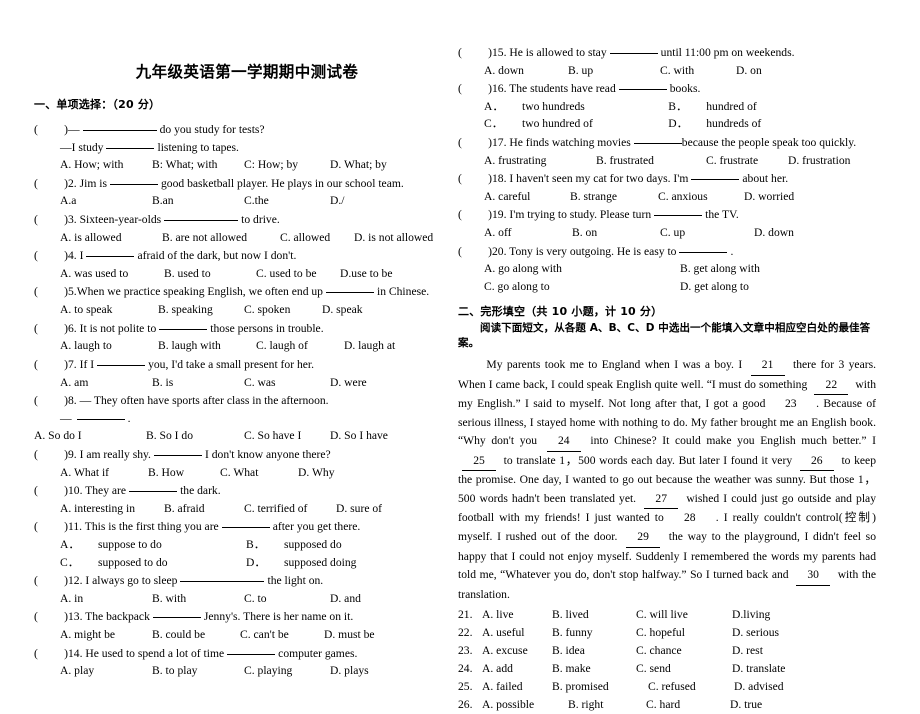  I want to click on option-a: A. off, so click(528, 233).